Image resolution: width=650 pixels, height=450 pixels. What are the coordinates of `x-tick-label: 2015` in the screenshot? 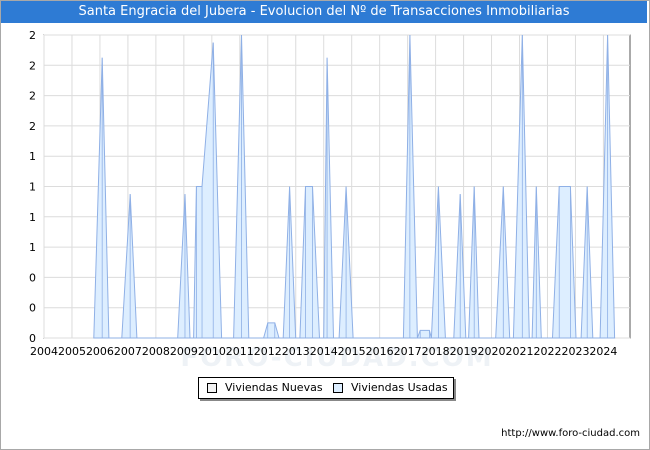 It's located at (352, 351).